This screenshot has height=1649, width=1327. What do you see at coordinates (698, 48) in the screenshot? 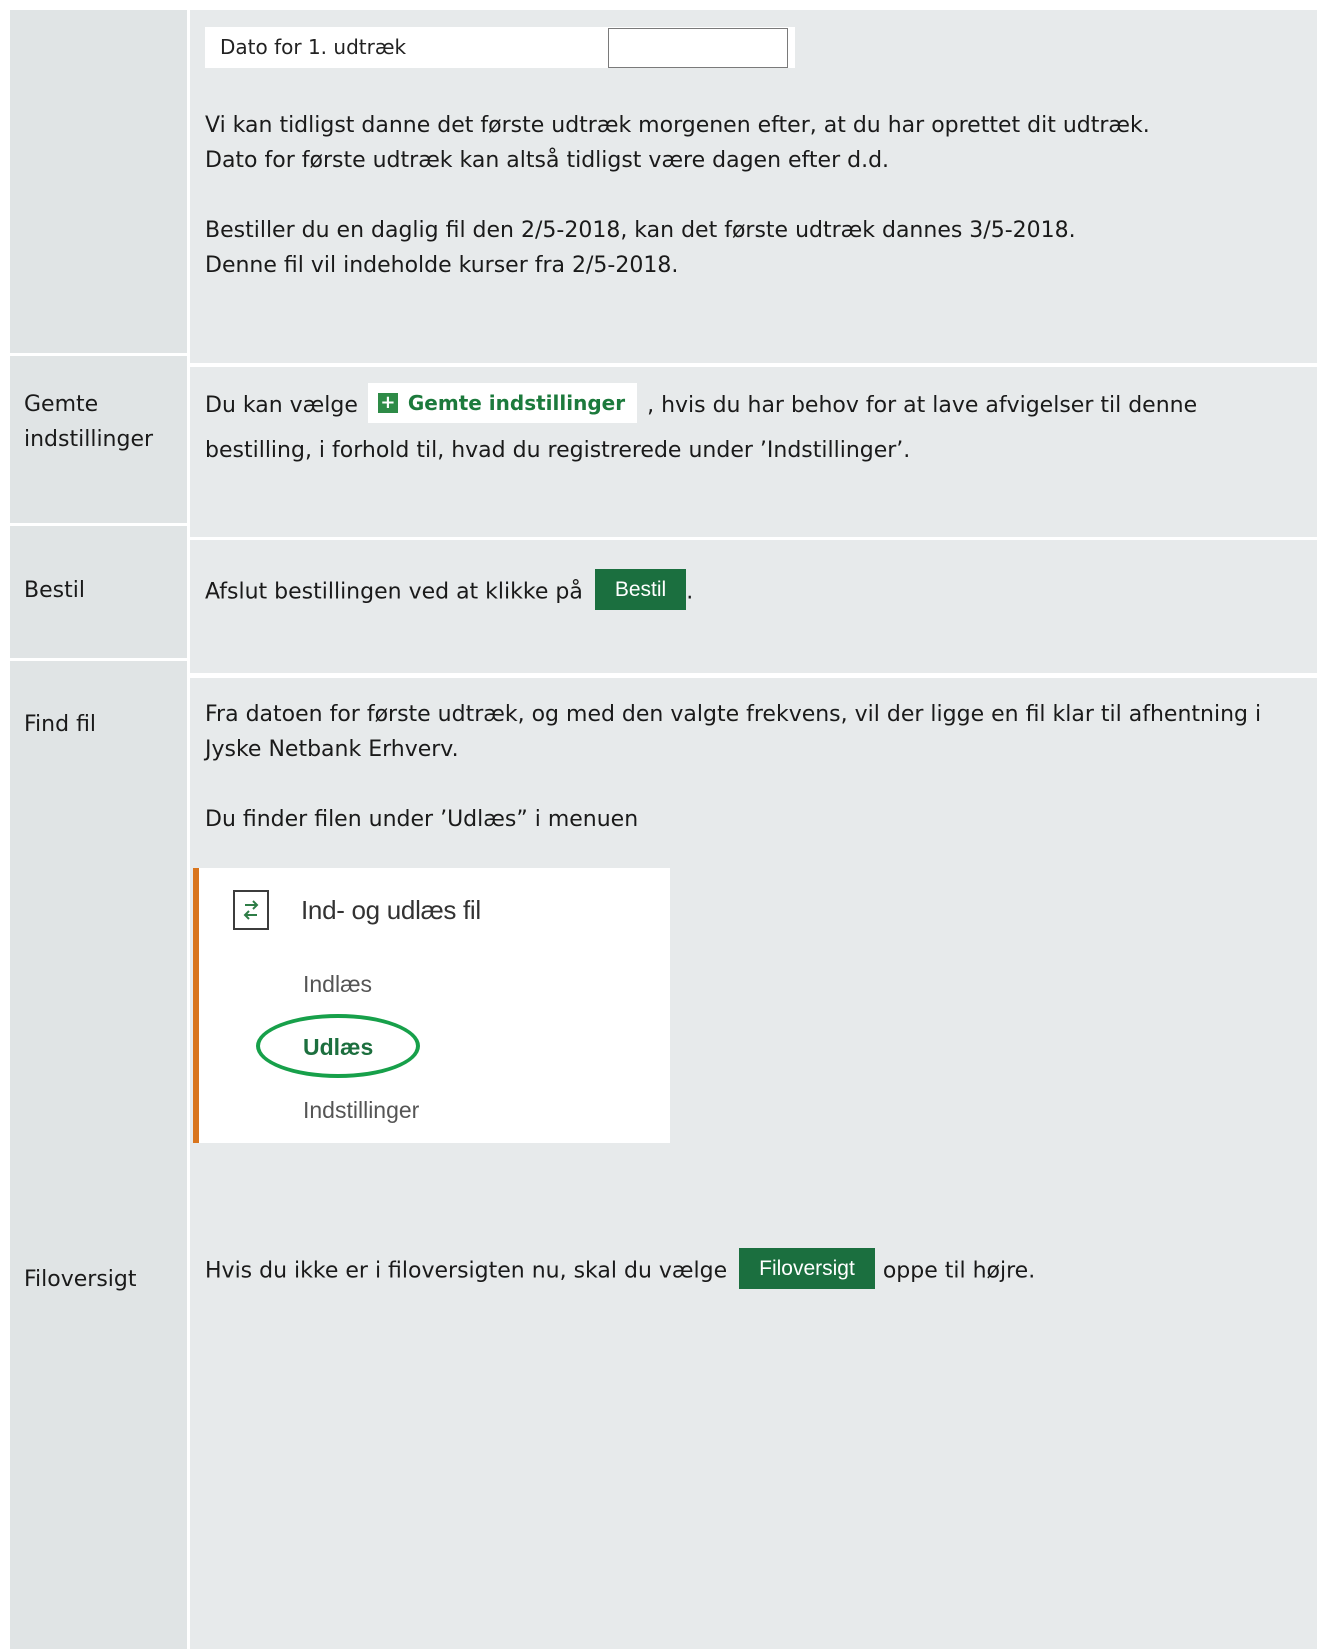
I see `date-input` at bounding box center [698, 48].